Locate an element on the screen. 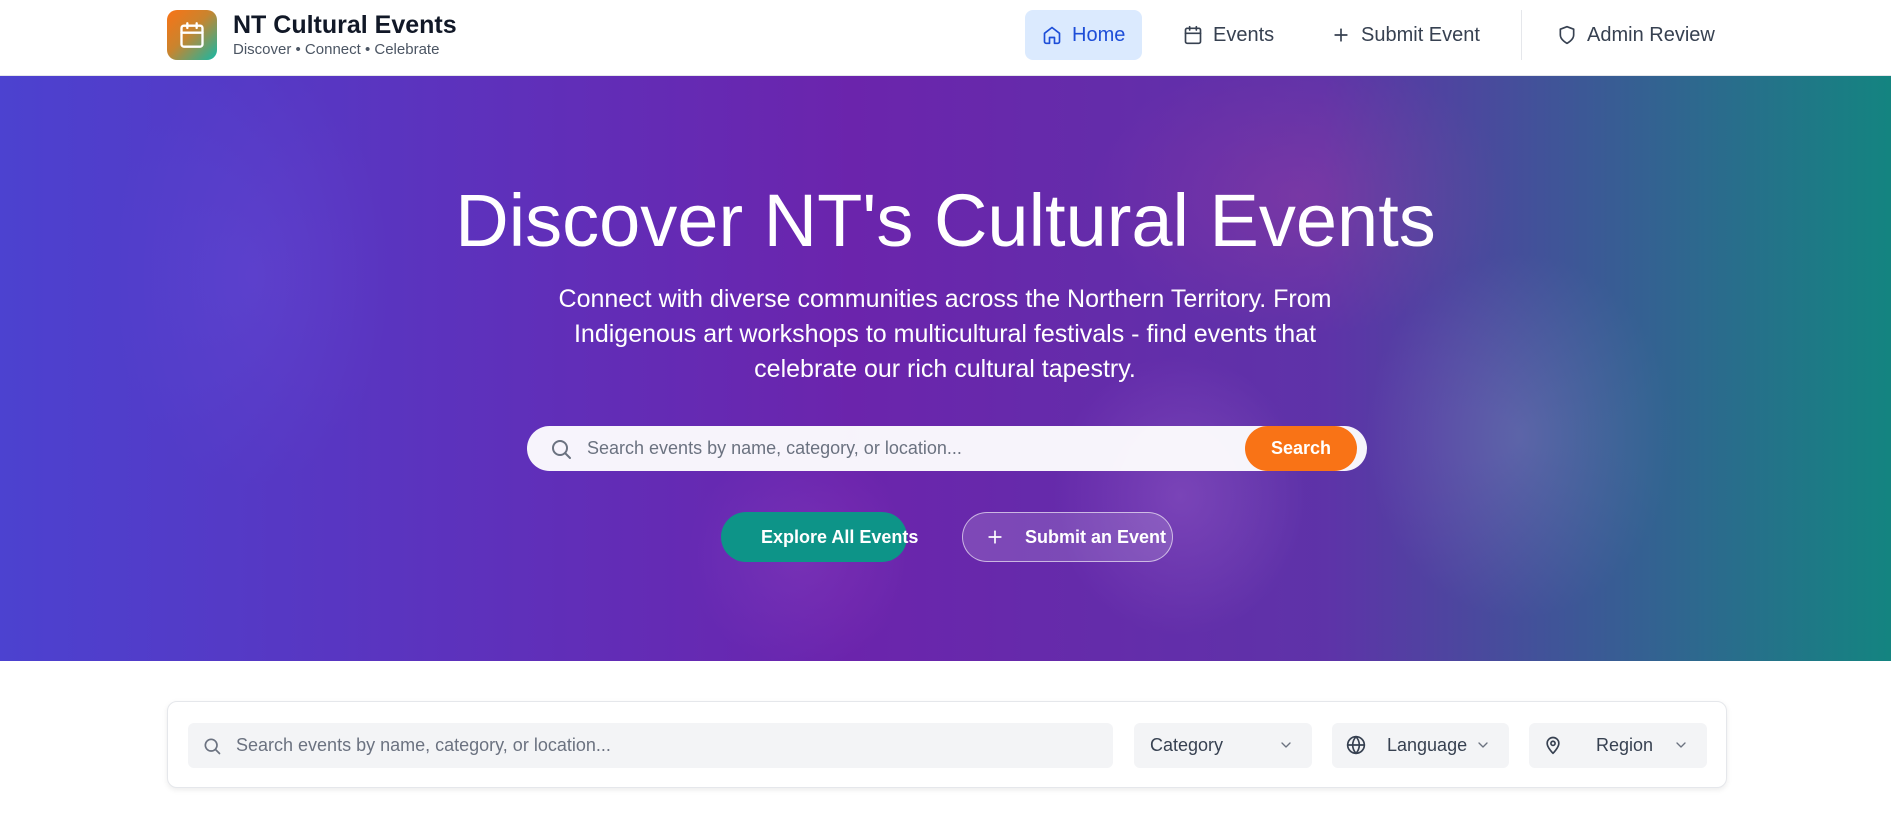  language-select: Language is located at coordinates (1420, 745).